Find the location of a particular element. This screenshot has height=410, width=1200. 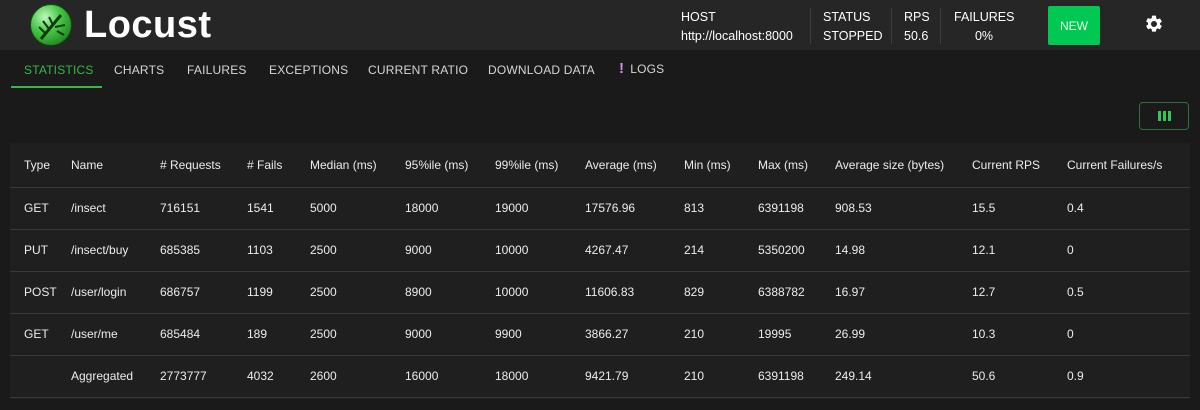

tab-logs-label: LOGS is located at coordinates (647, 69).